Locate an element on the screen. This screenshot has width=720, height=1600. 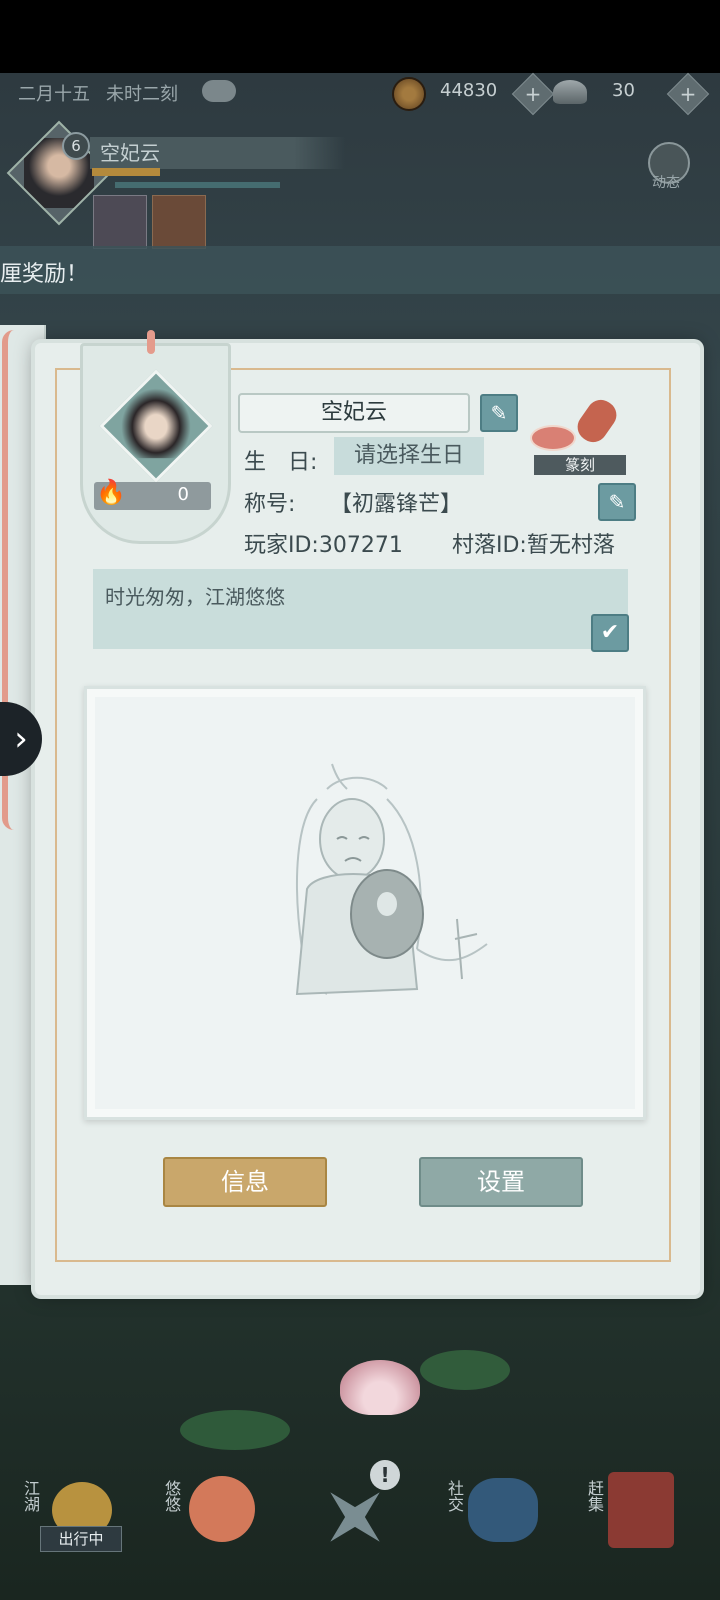
seal-carving-button is located at coordinates (577, 424).